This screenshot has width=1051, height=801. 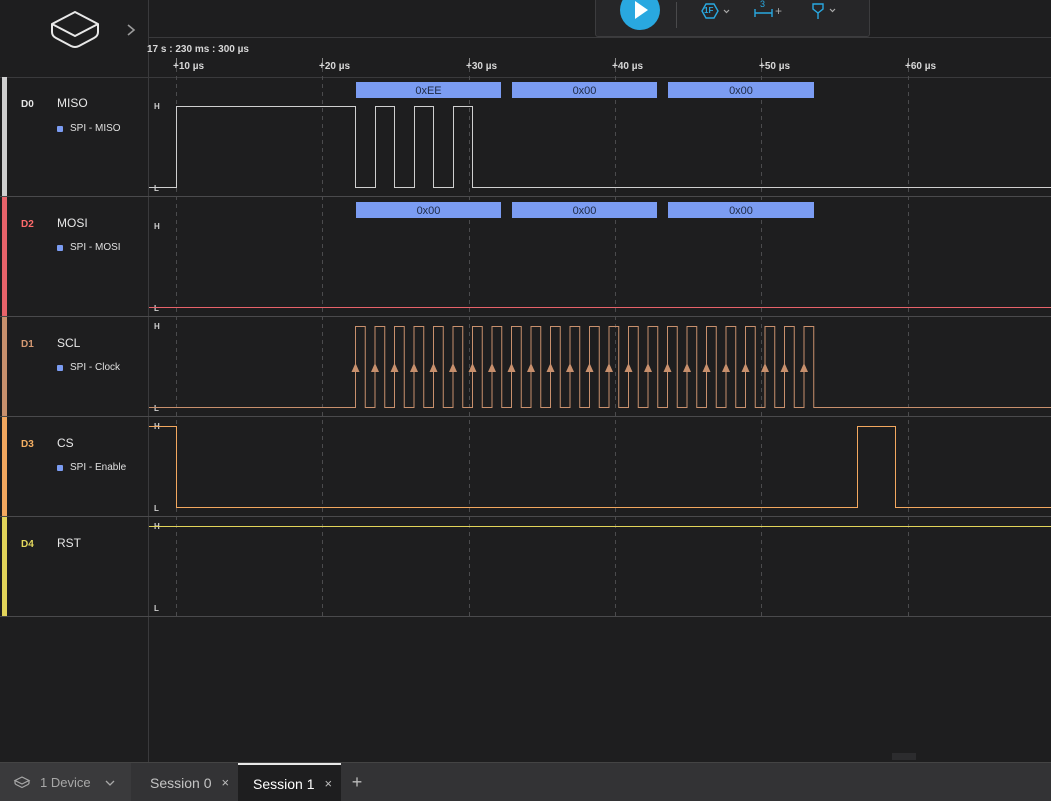 I want to click on tab-session-1: Session 1 ×, so click(x=289, y=782).